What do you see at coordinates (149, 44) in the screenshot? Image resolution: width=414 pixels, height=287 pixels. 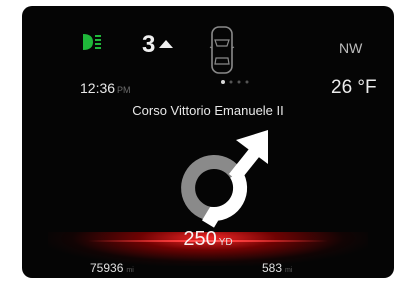 I see `gear-indicator: 3` at bounding box center [149, 44].